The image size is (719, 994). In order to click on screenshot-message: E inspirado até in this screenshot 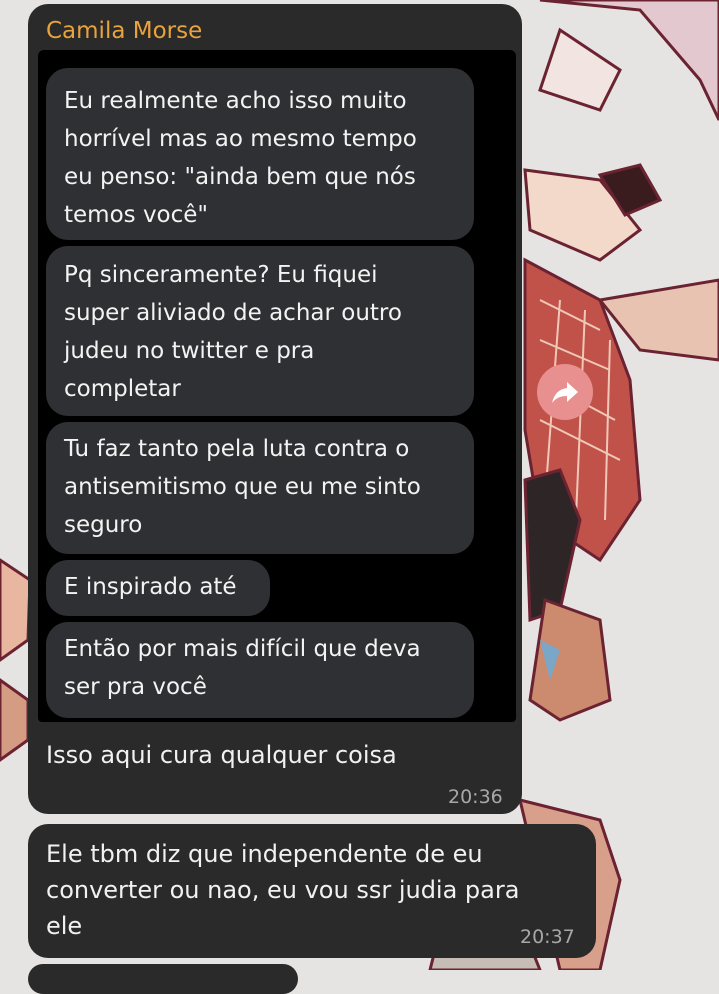, I will do `click(158, 588)`.